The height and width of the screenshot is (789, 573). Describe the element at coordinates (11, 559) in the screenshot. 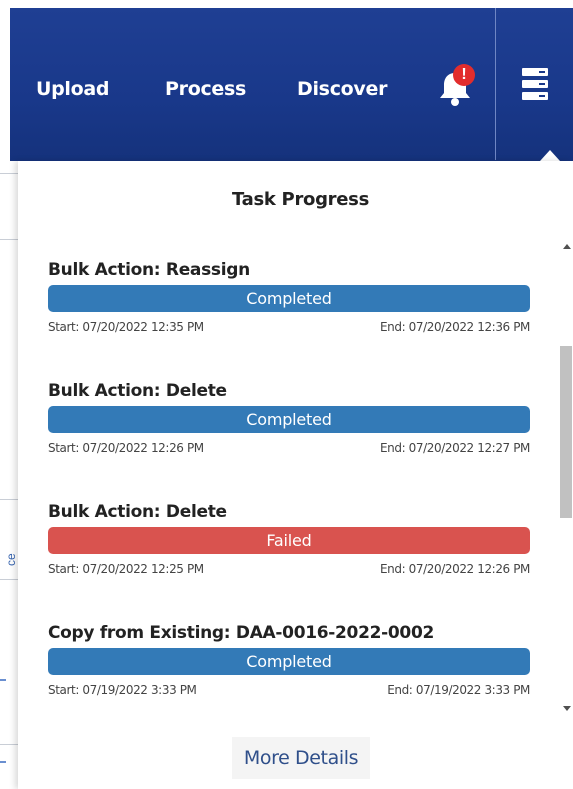

I see `background-text-fragment: ce` at that location.